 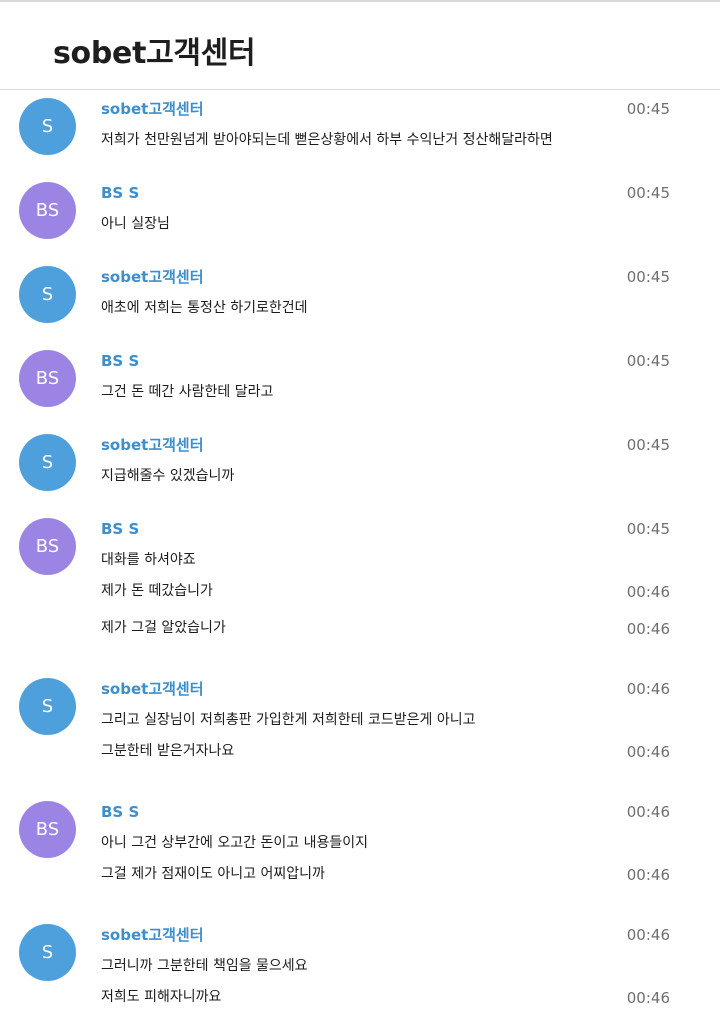 I want to click on message-text: 그분한테 받은거자나요, so click(x=168, y=751).